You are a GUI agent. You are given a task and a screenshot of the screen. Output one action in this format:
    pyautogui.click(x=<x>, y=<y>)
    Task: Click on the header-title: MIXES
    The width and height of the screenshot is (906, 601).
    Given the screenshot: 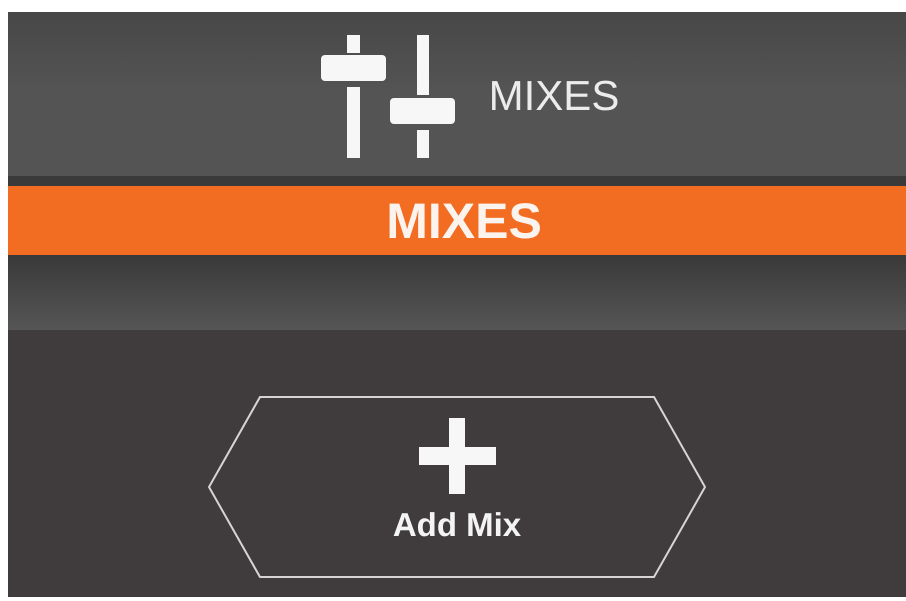 What is the action you would take?
    pyautogui.click(x=554, y=96)
    